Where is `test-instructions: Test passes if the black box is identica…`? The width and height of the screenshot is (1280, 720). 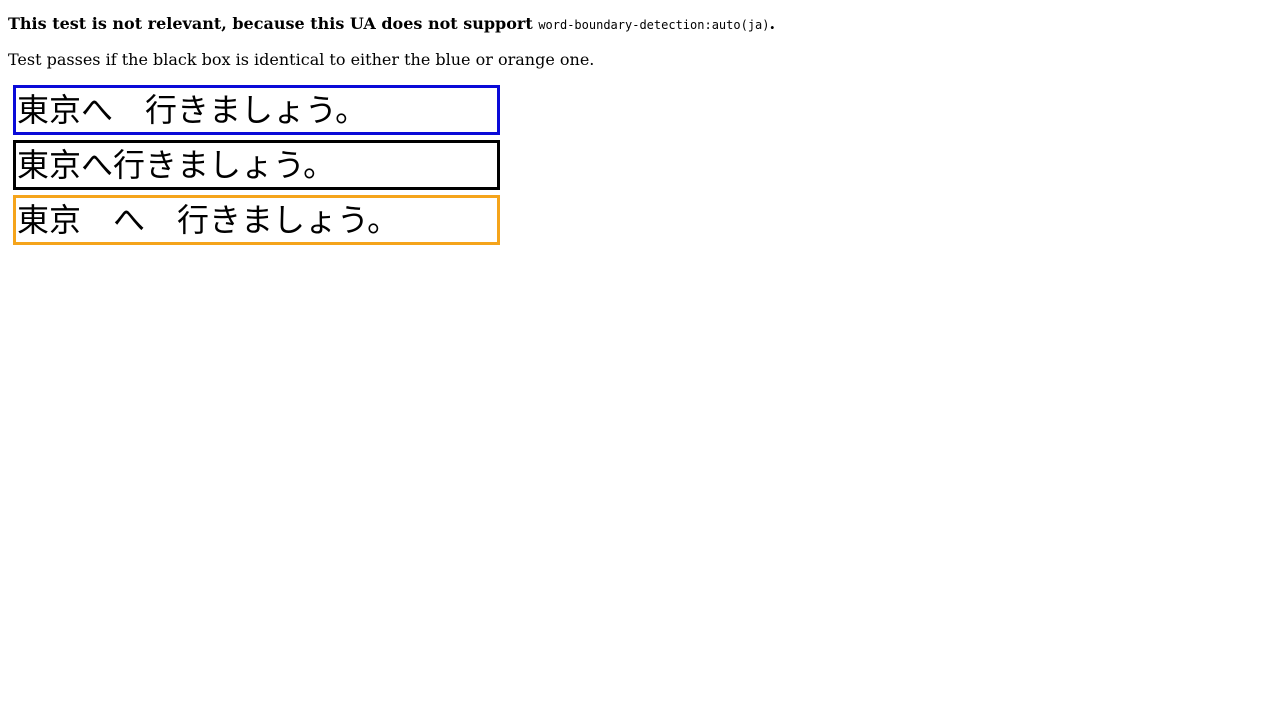 test-instructions: Test passes if the black box is identica… is located at coordinates (301, 59).